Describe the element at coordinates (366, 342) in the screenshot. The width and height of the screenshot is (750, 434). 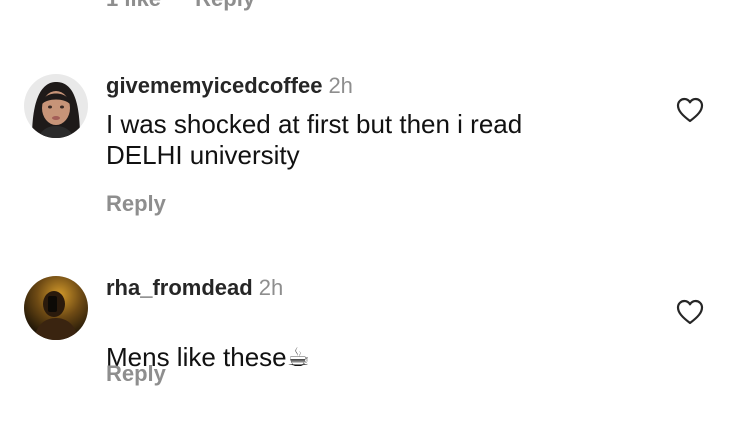
I see `comment-text: Mens like these☕` at that location.